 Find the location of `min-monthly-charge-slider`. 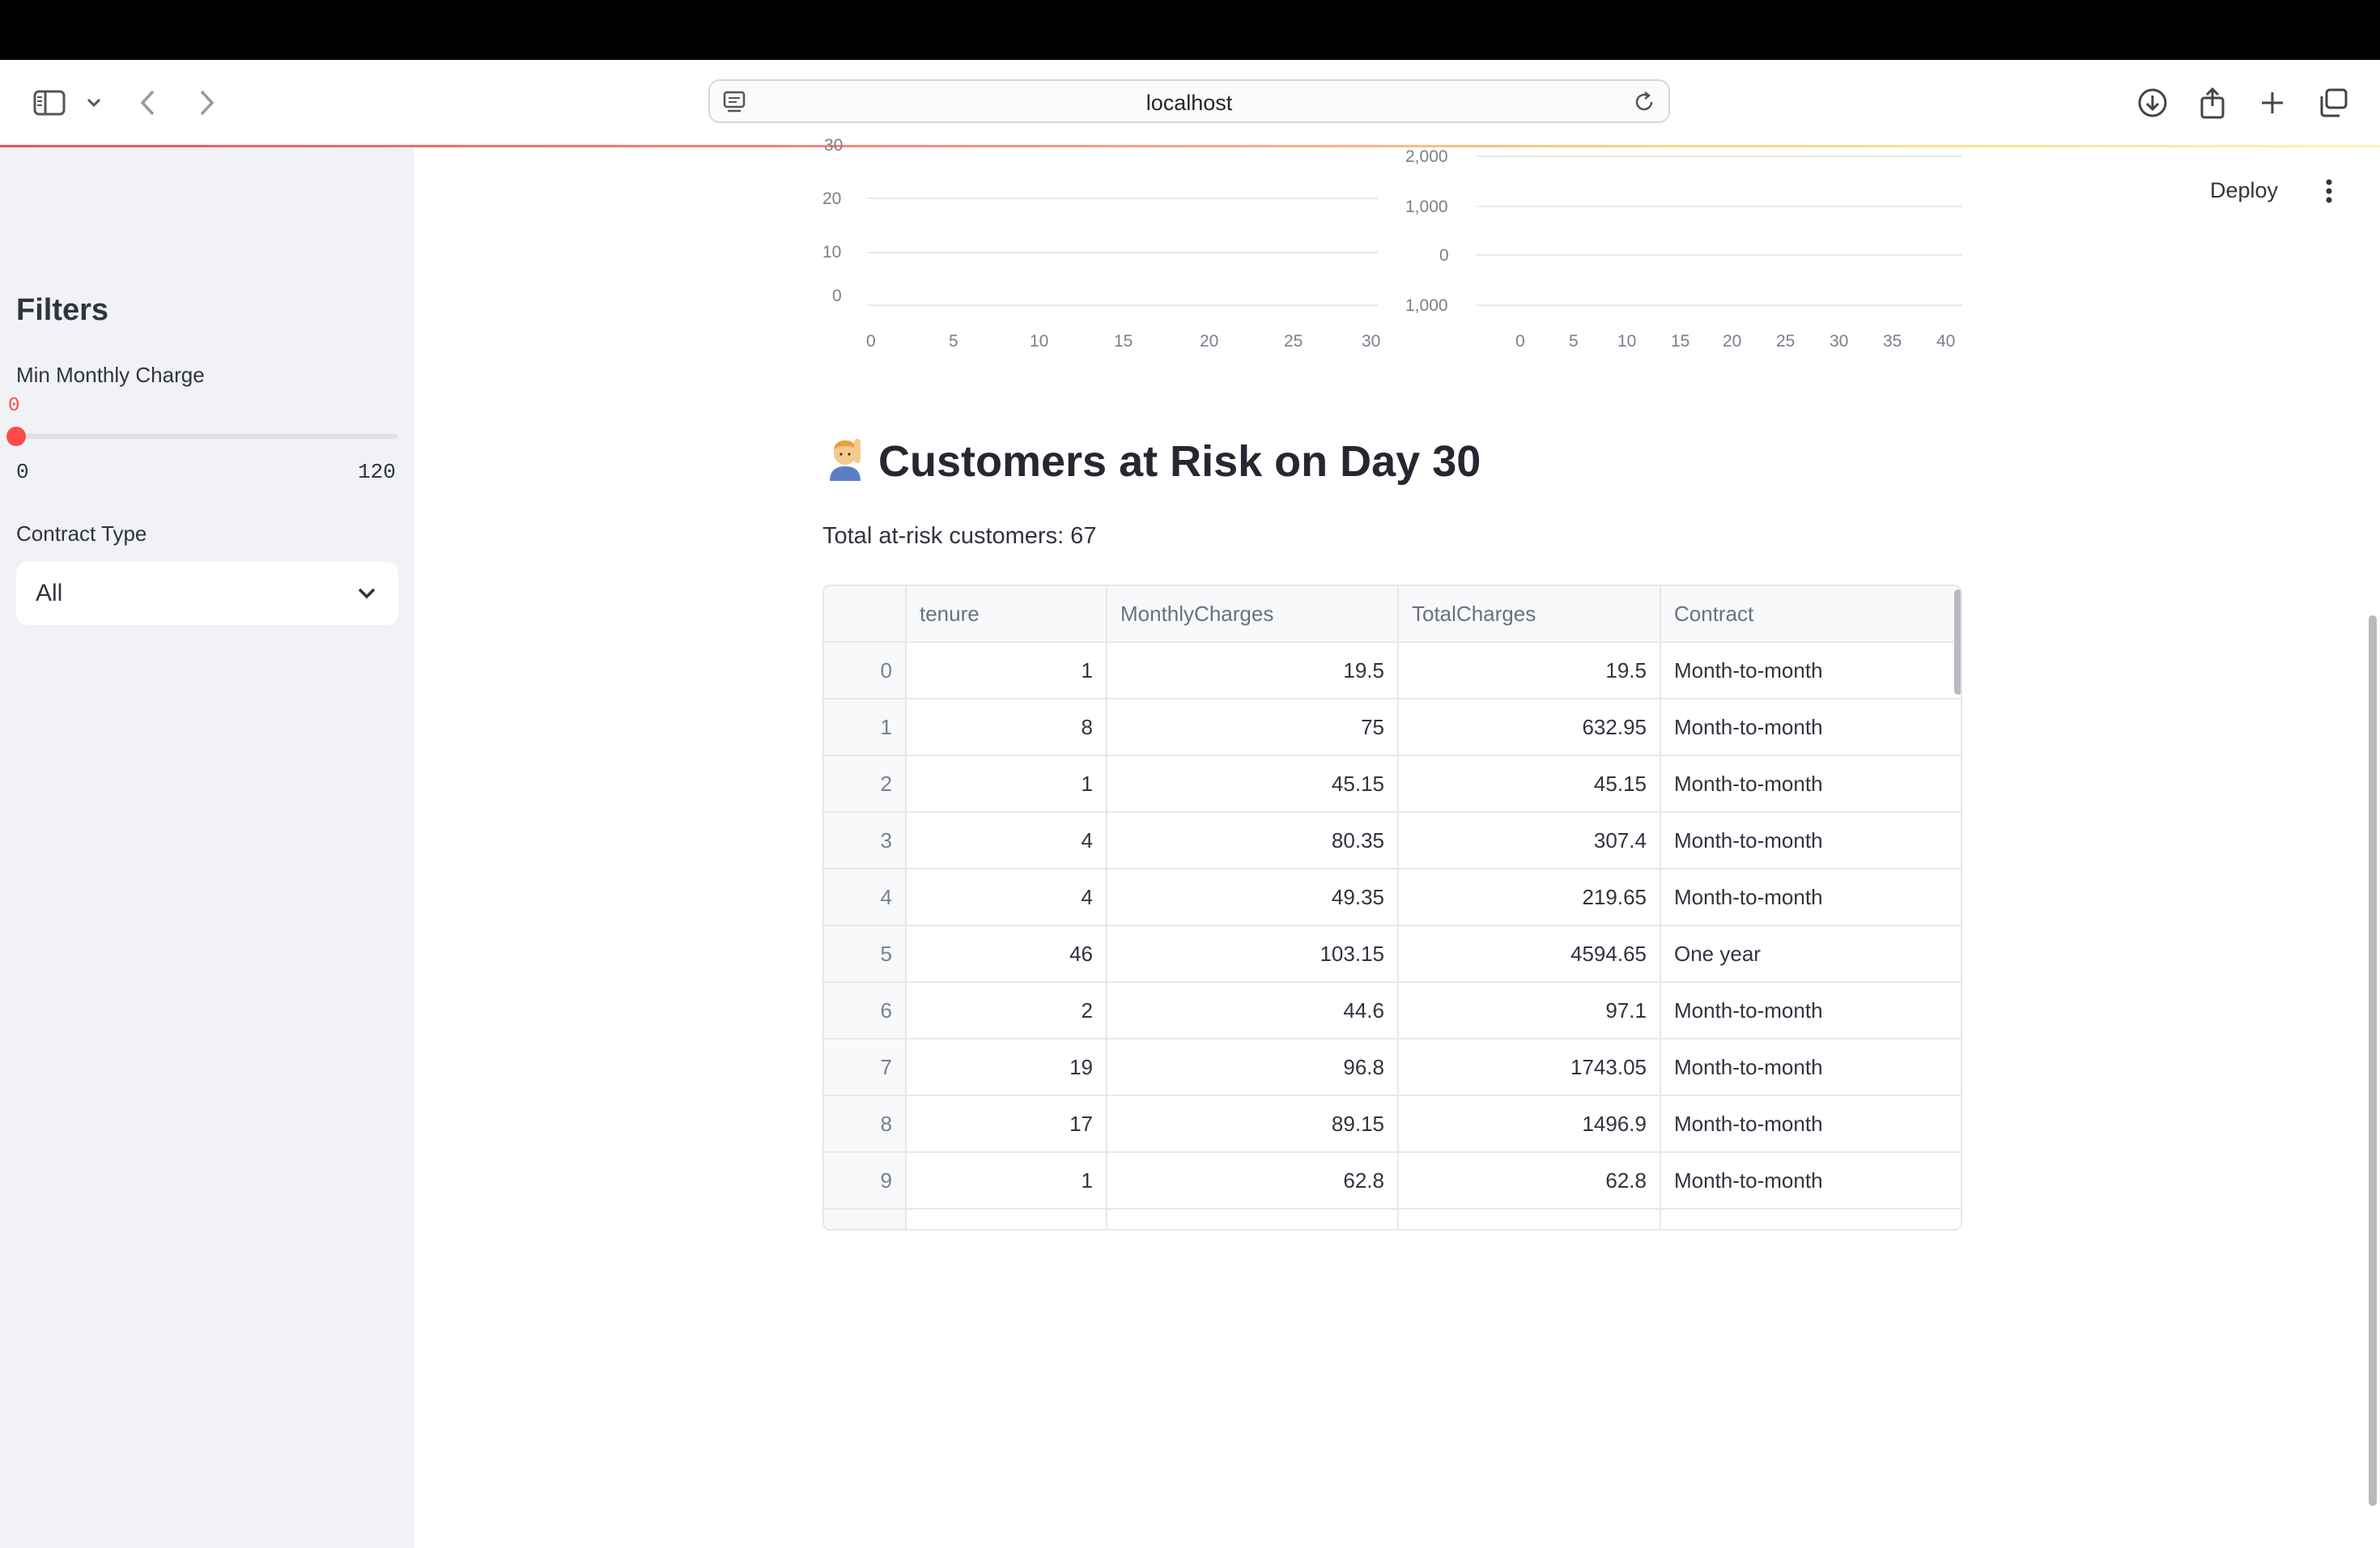

min-monthly-charge-slider is located at coordinates (207, 436).